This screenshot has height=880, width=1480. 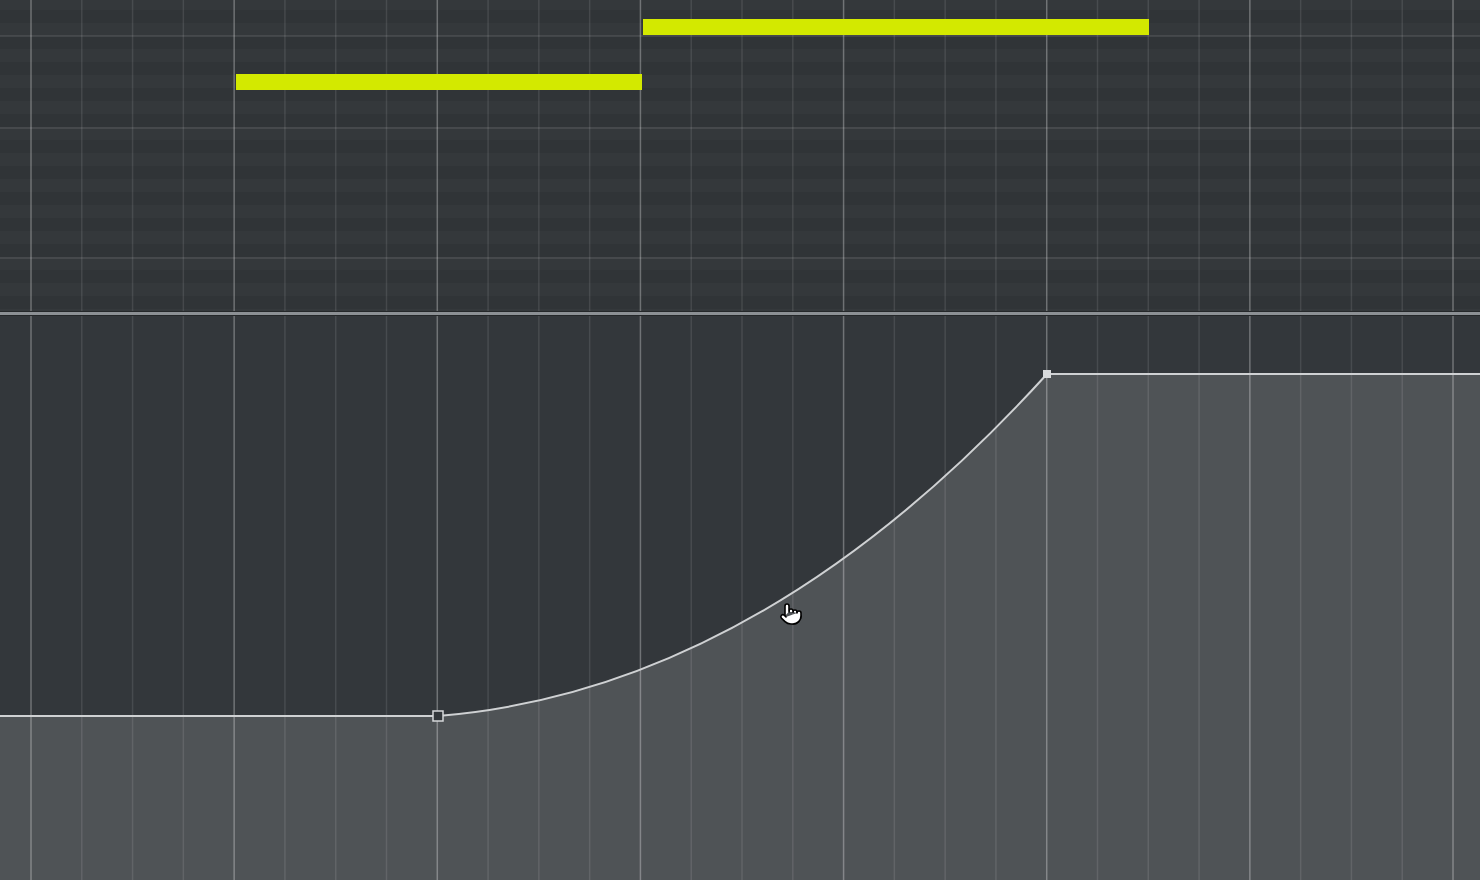 I want to click on pane-splitter, so click(x=740, y=313).